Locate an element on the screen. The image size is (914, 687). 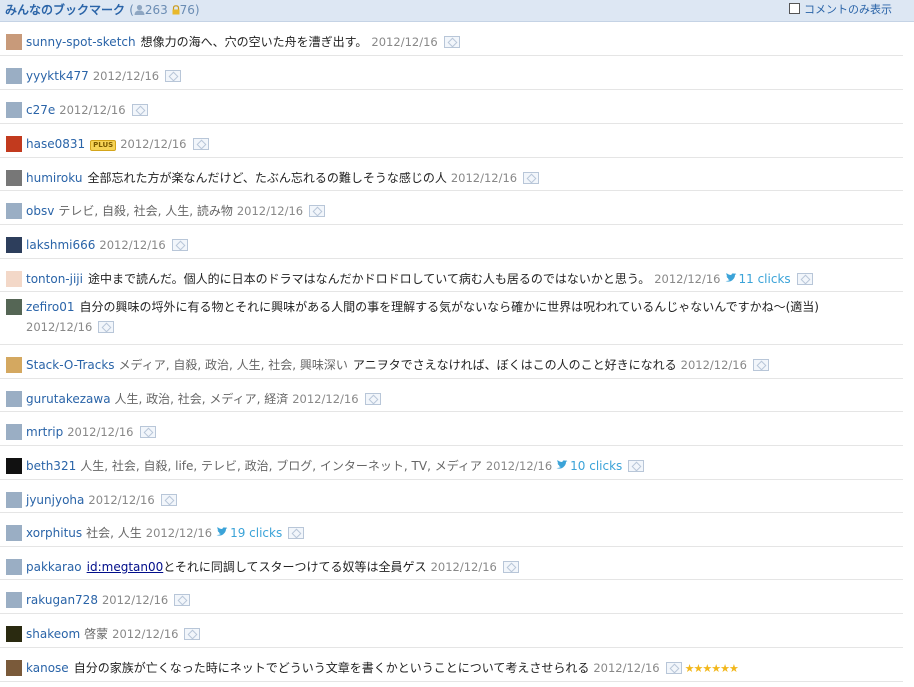
twitter-clicks-label: 10 clicks is located at coordinates (596, 466).